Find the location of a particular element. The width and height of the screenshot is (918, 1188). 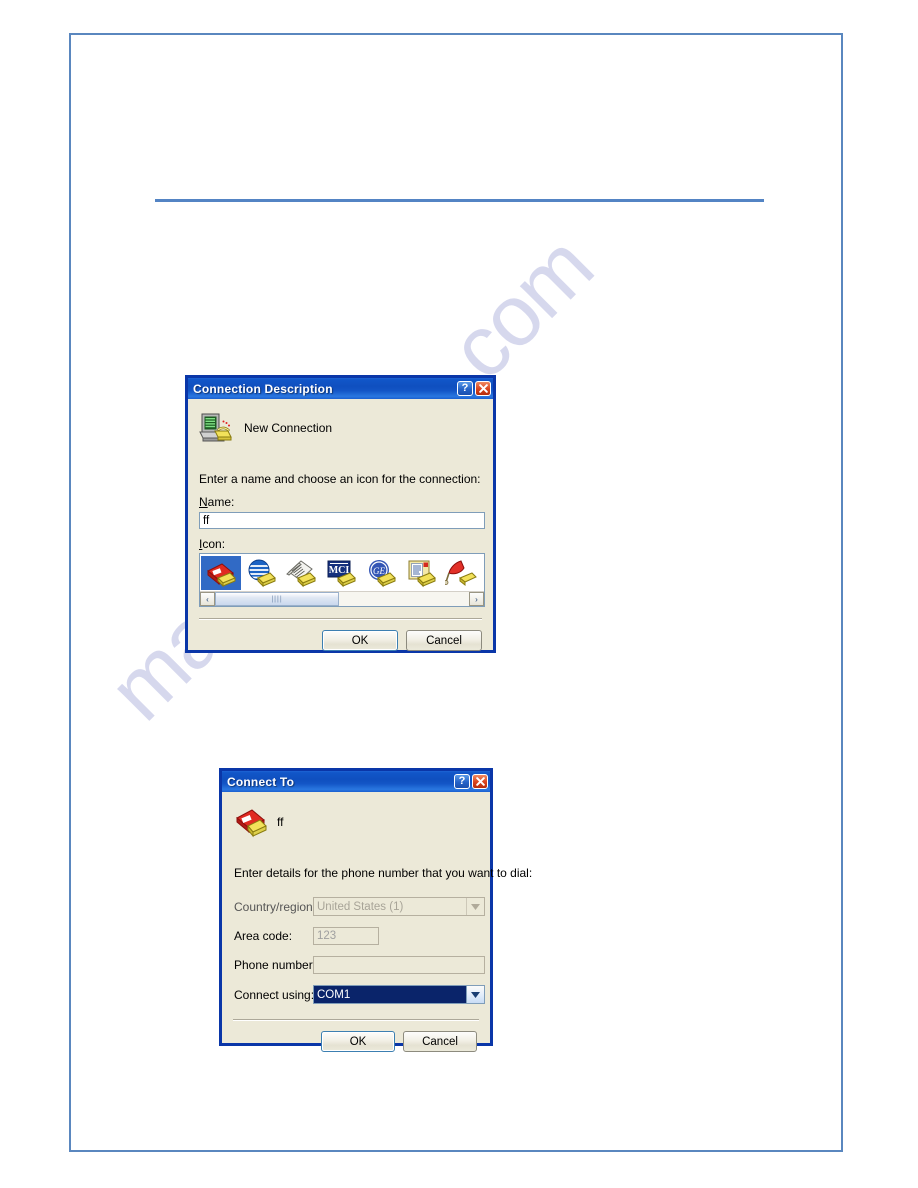

field-row-country-region: Country/region: United States (1) is located at coordinates (362, 906).